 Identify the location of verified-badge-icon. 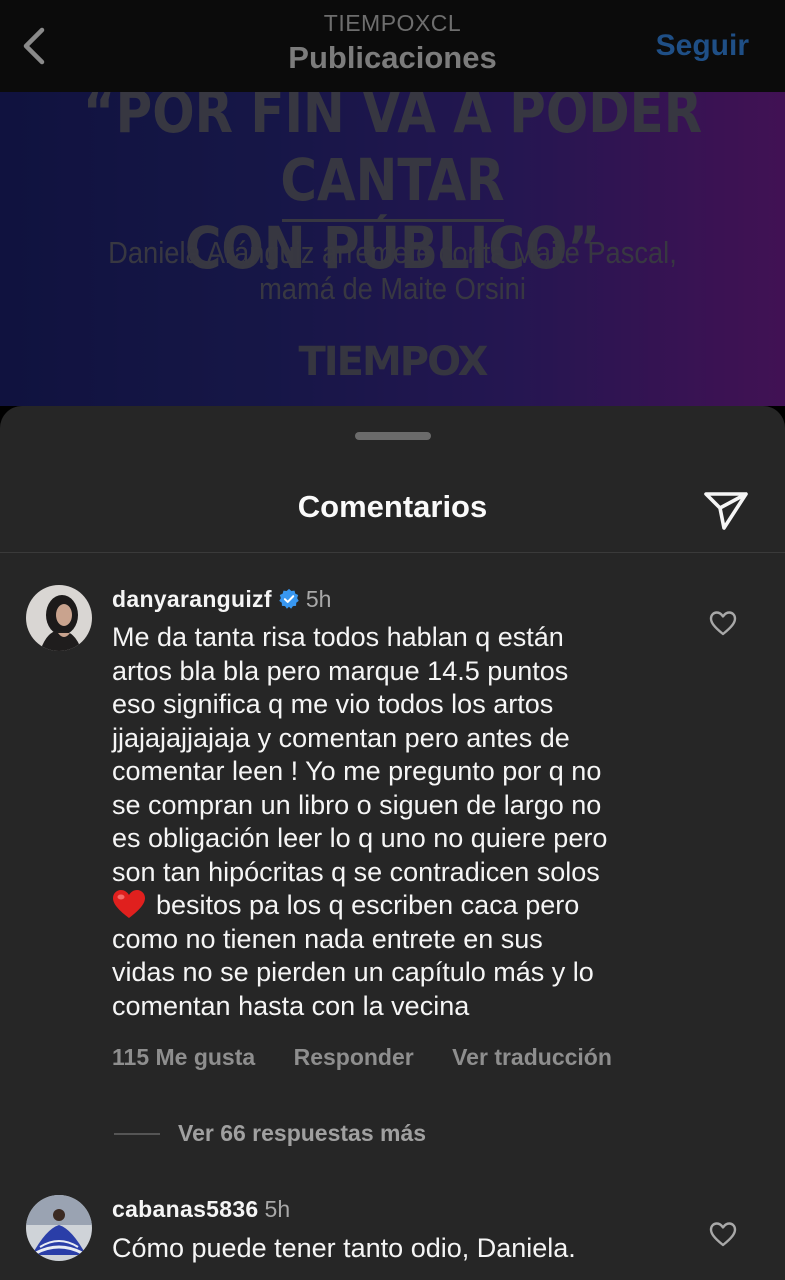
(289, 598).